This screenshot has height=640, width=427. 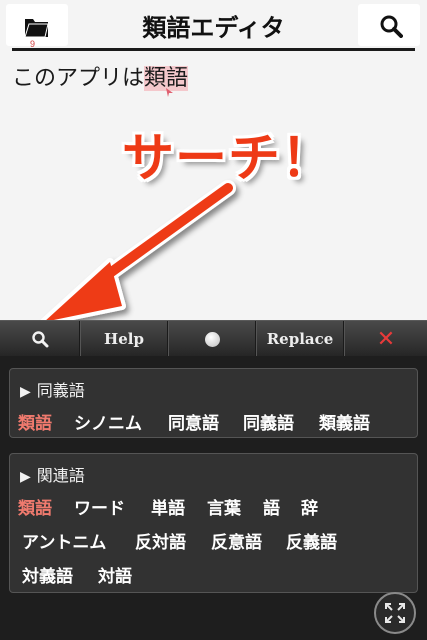 What do you see at coordinates (344, 421) in the screenshot?
I see `word-item: 類義語` at bounding box center [344, 421].